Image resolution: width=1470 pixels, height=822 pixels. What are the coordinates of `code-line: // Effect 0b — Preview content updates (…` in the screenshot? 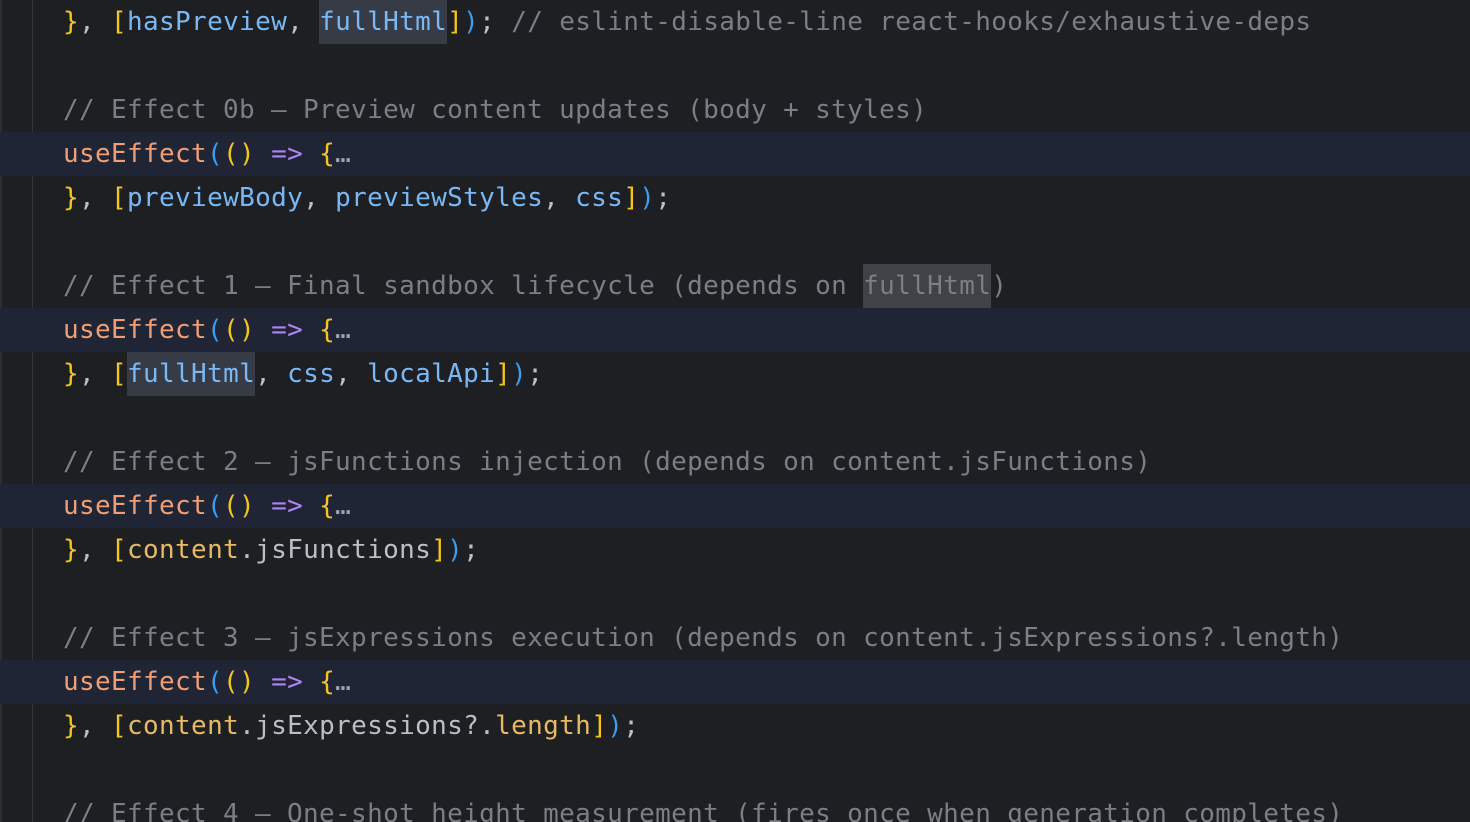 It's located at (735, 110).